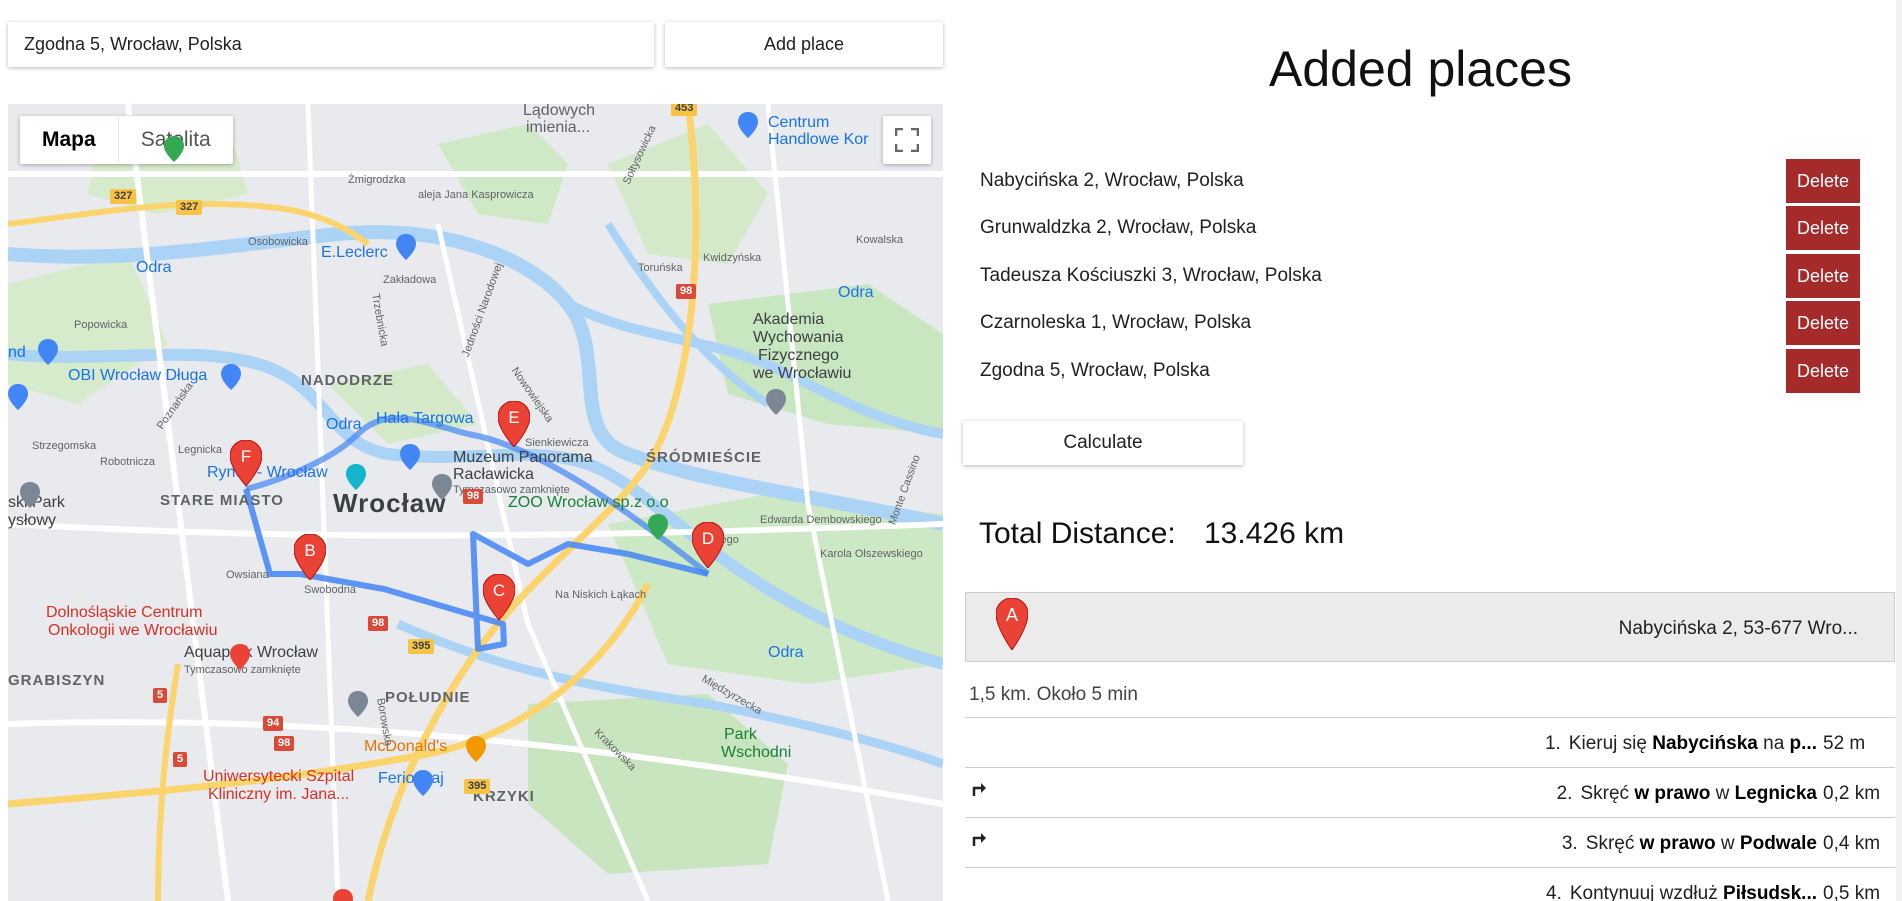 The height and width of the screenshot is (901, 1902). I want to click on map-label: Wschodni, so click(756, 752).